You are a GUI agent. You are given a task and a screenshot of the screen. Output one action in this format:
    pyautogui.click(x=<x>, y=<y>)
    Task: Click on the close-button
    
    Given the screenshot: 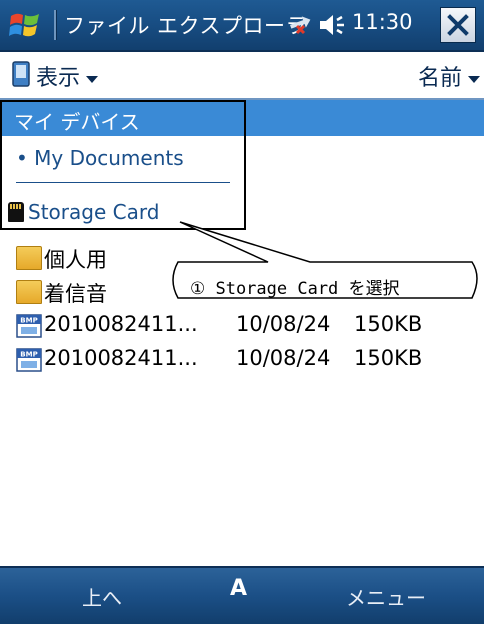 What is the action you would take?
    pyautogui.click(x=458, y=25)
    